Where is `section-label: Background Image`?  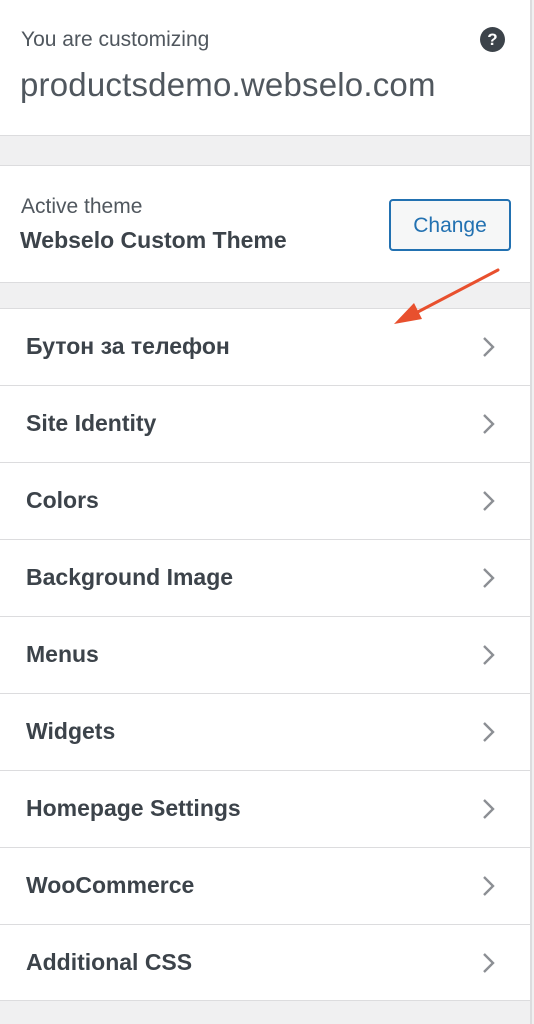 section-label: Background Image is located at coordinates (130, 577).